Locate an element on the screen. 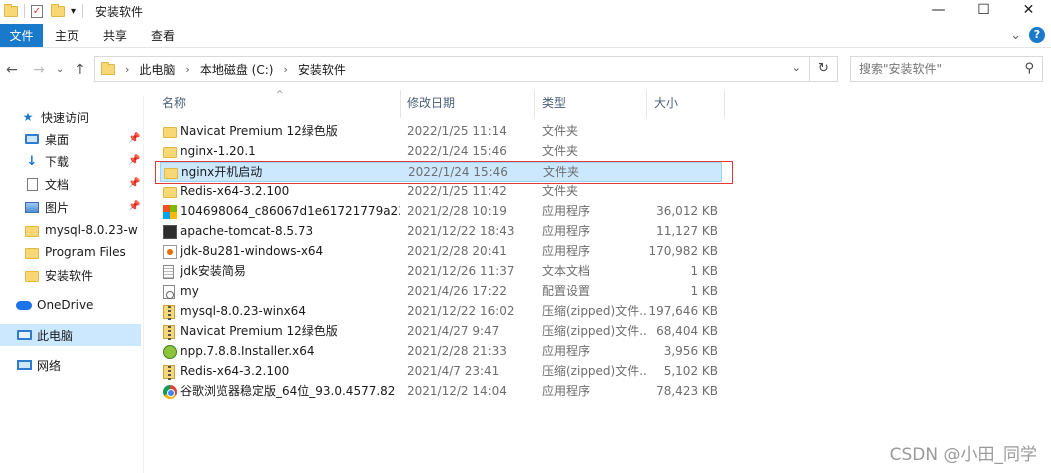  refresh-button: ↻ is located at coordinates (823, 69).